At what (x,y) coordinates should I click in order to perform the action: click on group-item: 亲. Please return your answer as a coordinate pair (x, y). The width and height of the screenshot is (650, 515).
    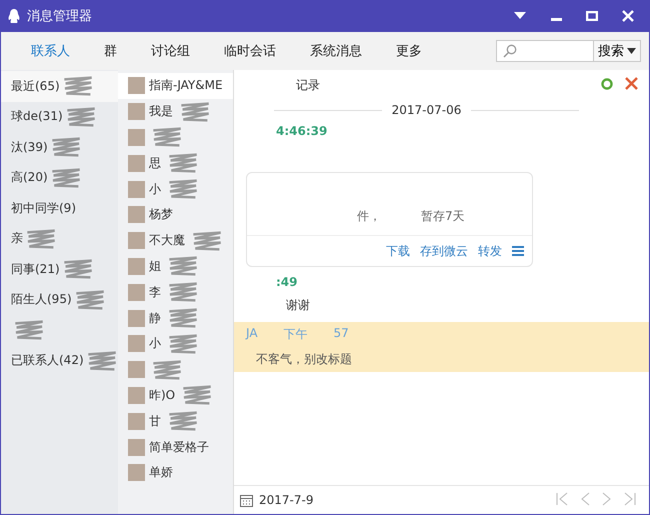
    Looking at the image, I should click on (59, 239).